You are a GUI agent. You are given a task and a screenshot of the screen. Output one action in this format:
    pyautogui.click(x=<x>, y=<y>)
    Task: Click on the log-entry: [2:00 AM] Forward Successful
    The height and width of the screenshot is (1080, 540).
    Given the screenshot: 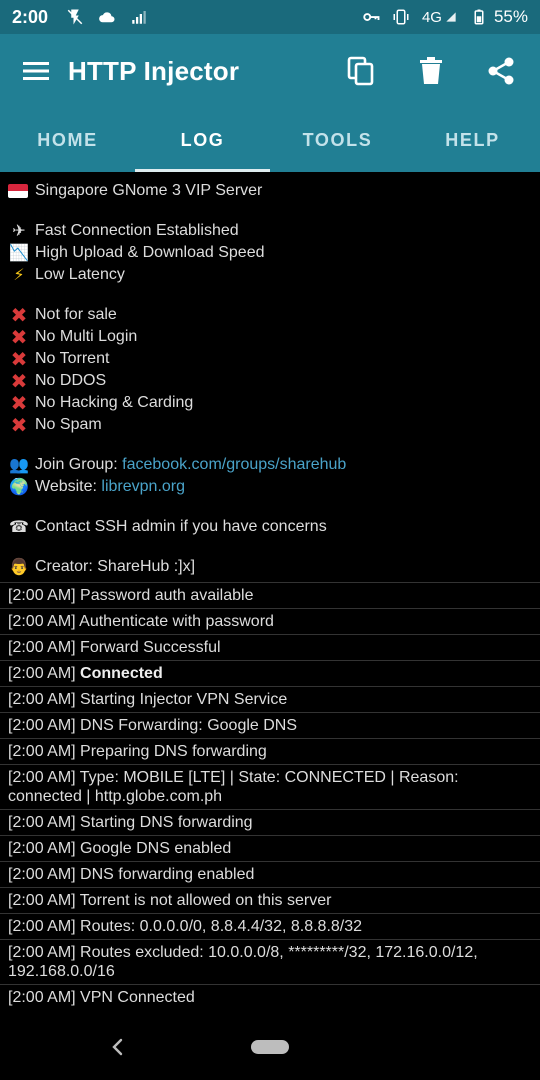 What is the action you would take?
    pyautogui.click(x=270, y=647)
    